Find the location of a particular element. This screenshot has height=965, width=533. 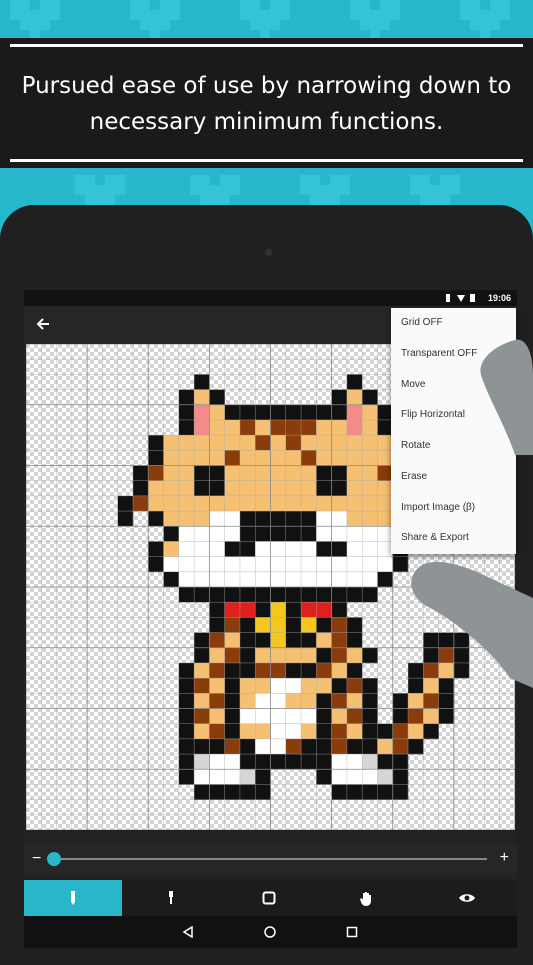

preview-tool-button is located at coordinates (466, 898).